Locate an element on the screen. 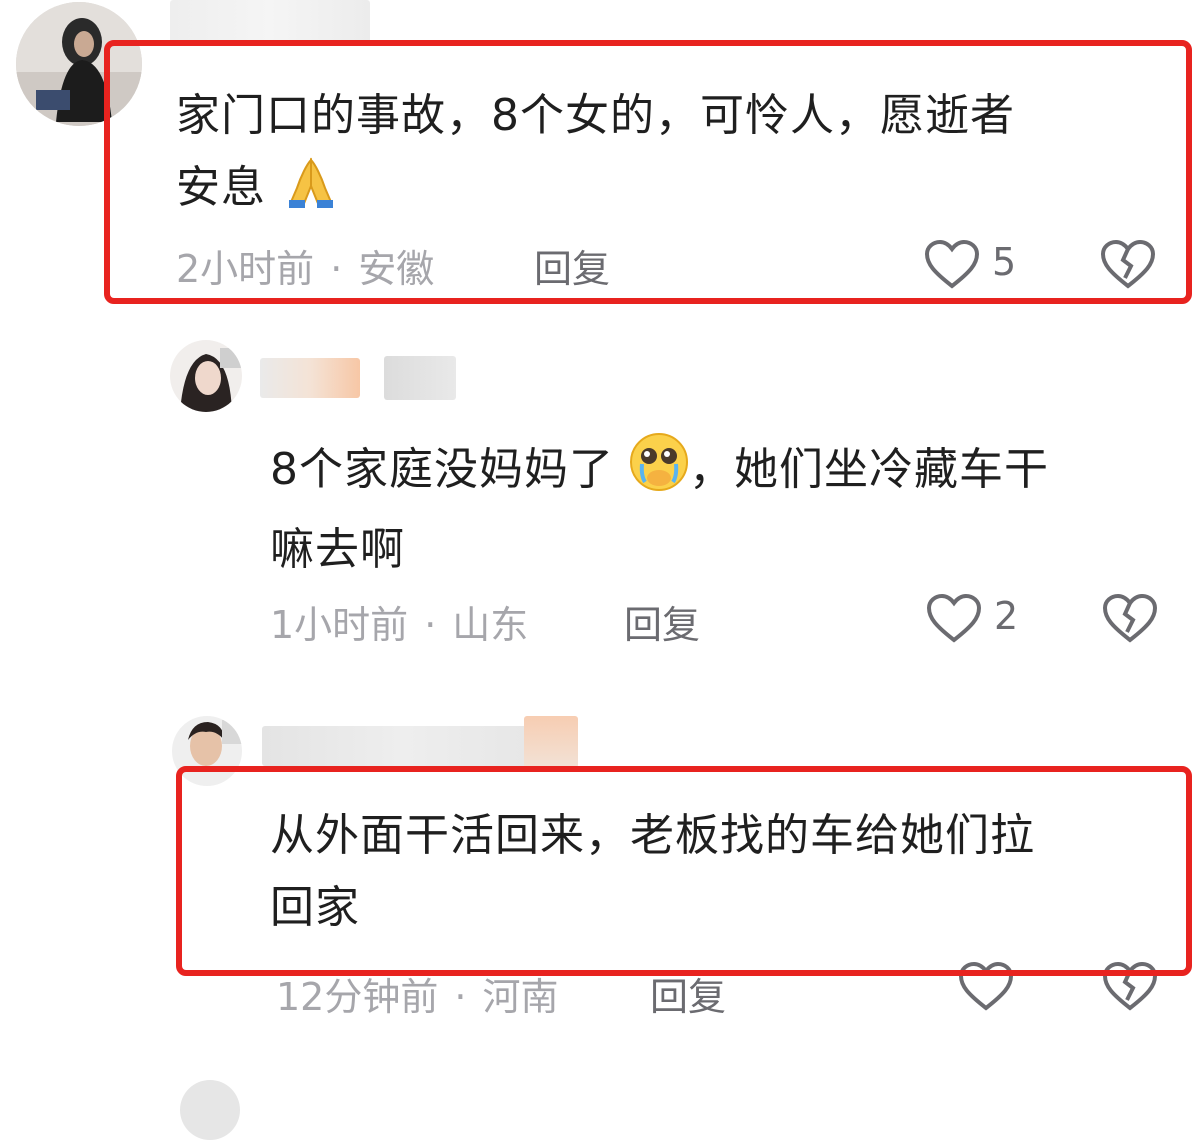 Image resolution: width=1192 pixels, height=1140 pixels. comment-meta: 1小时前 · 山东 is located at coordinates (399, 625).